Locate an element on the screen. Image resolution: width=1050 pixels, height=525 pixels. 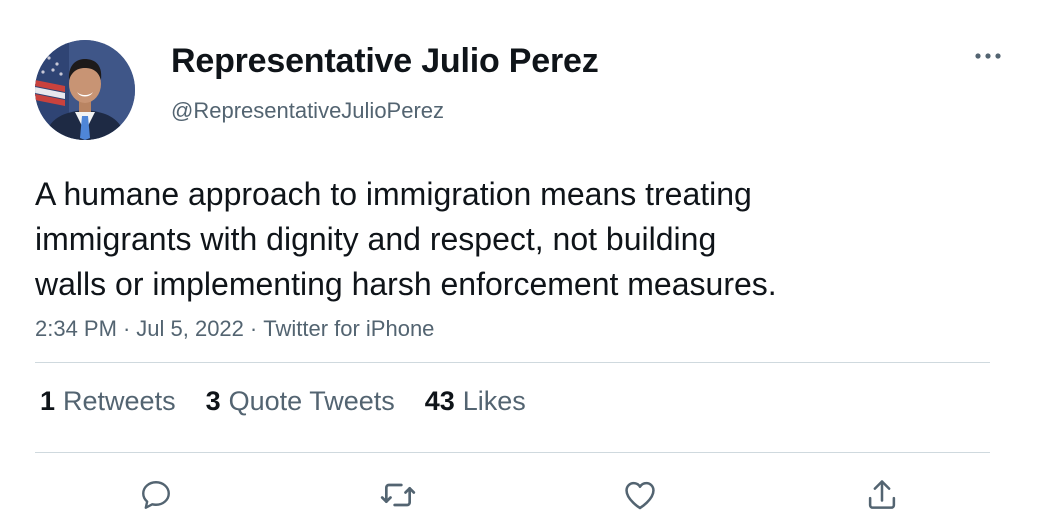
share-icon is located at coordinates (882, 494).